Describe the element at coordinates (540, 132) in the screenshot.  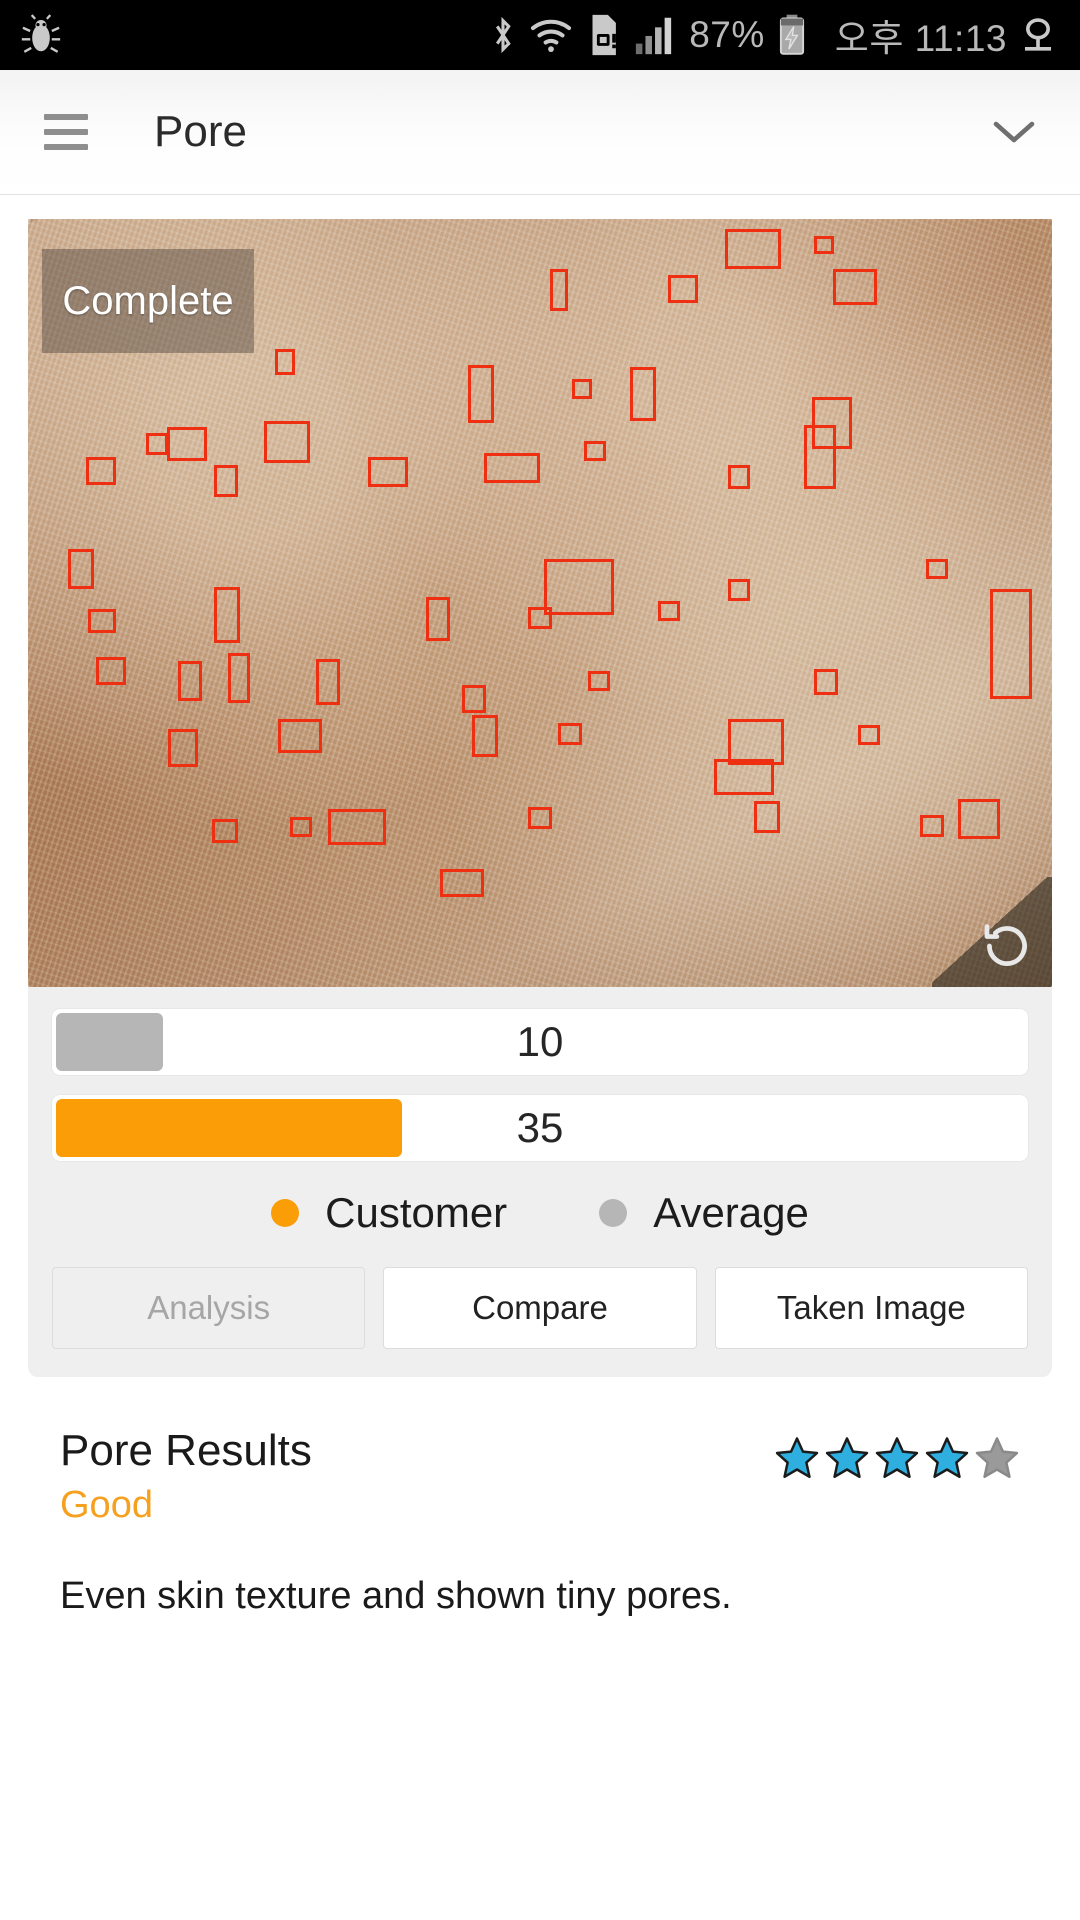
I see `app-bar: Pore` at that location.